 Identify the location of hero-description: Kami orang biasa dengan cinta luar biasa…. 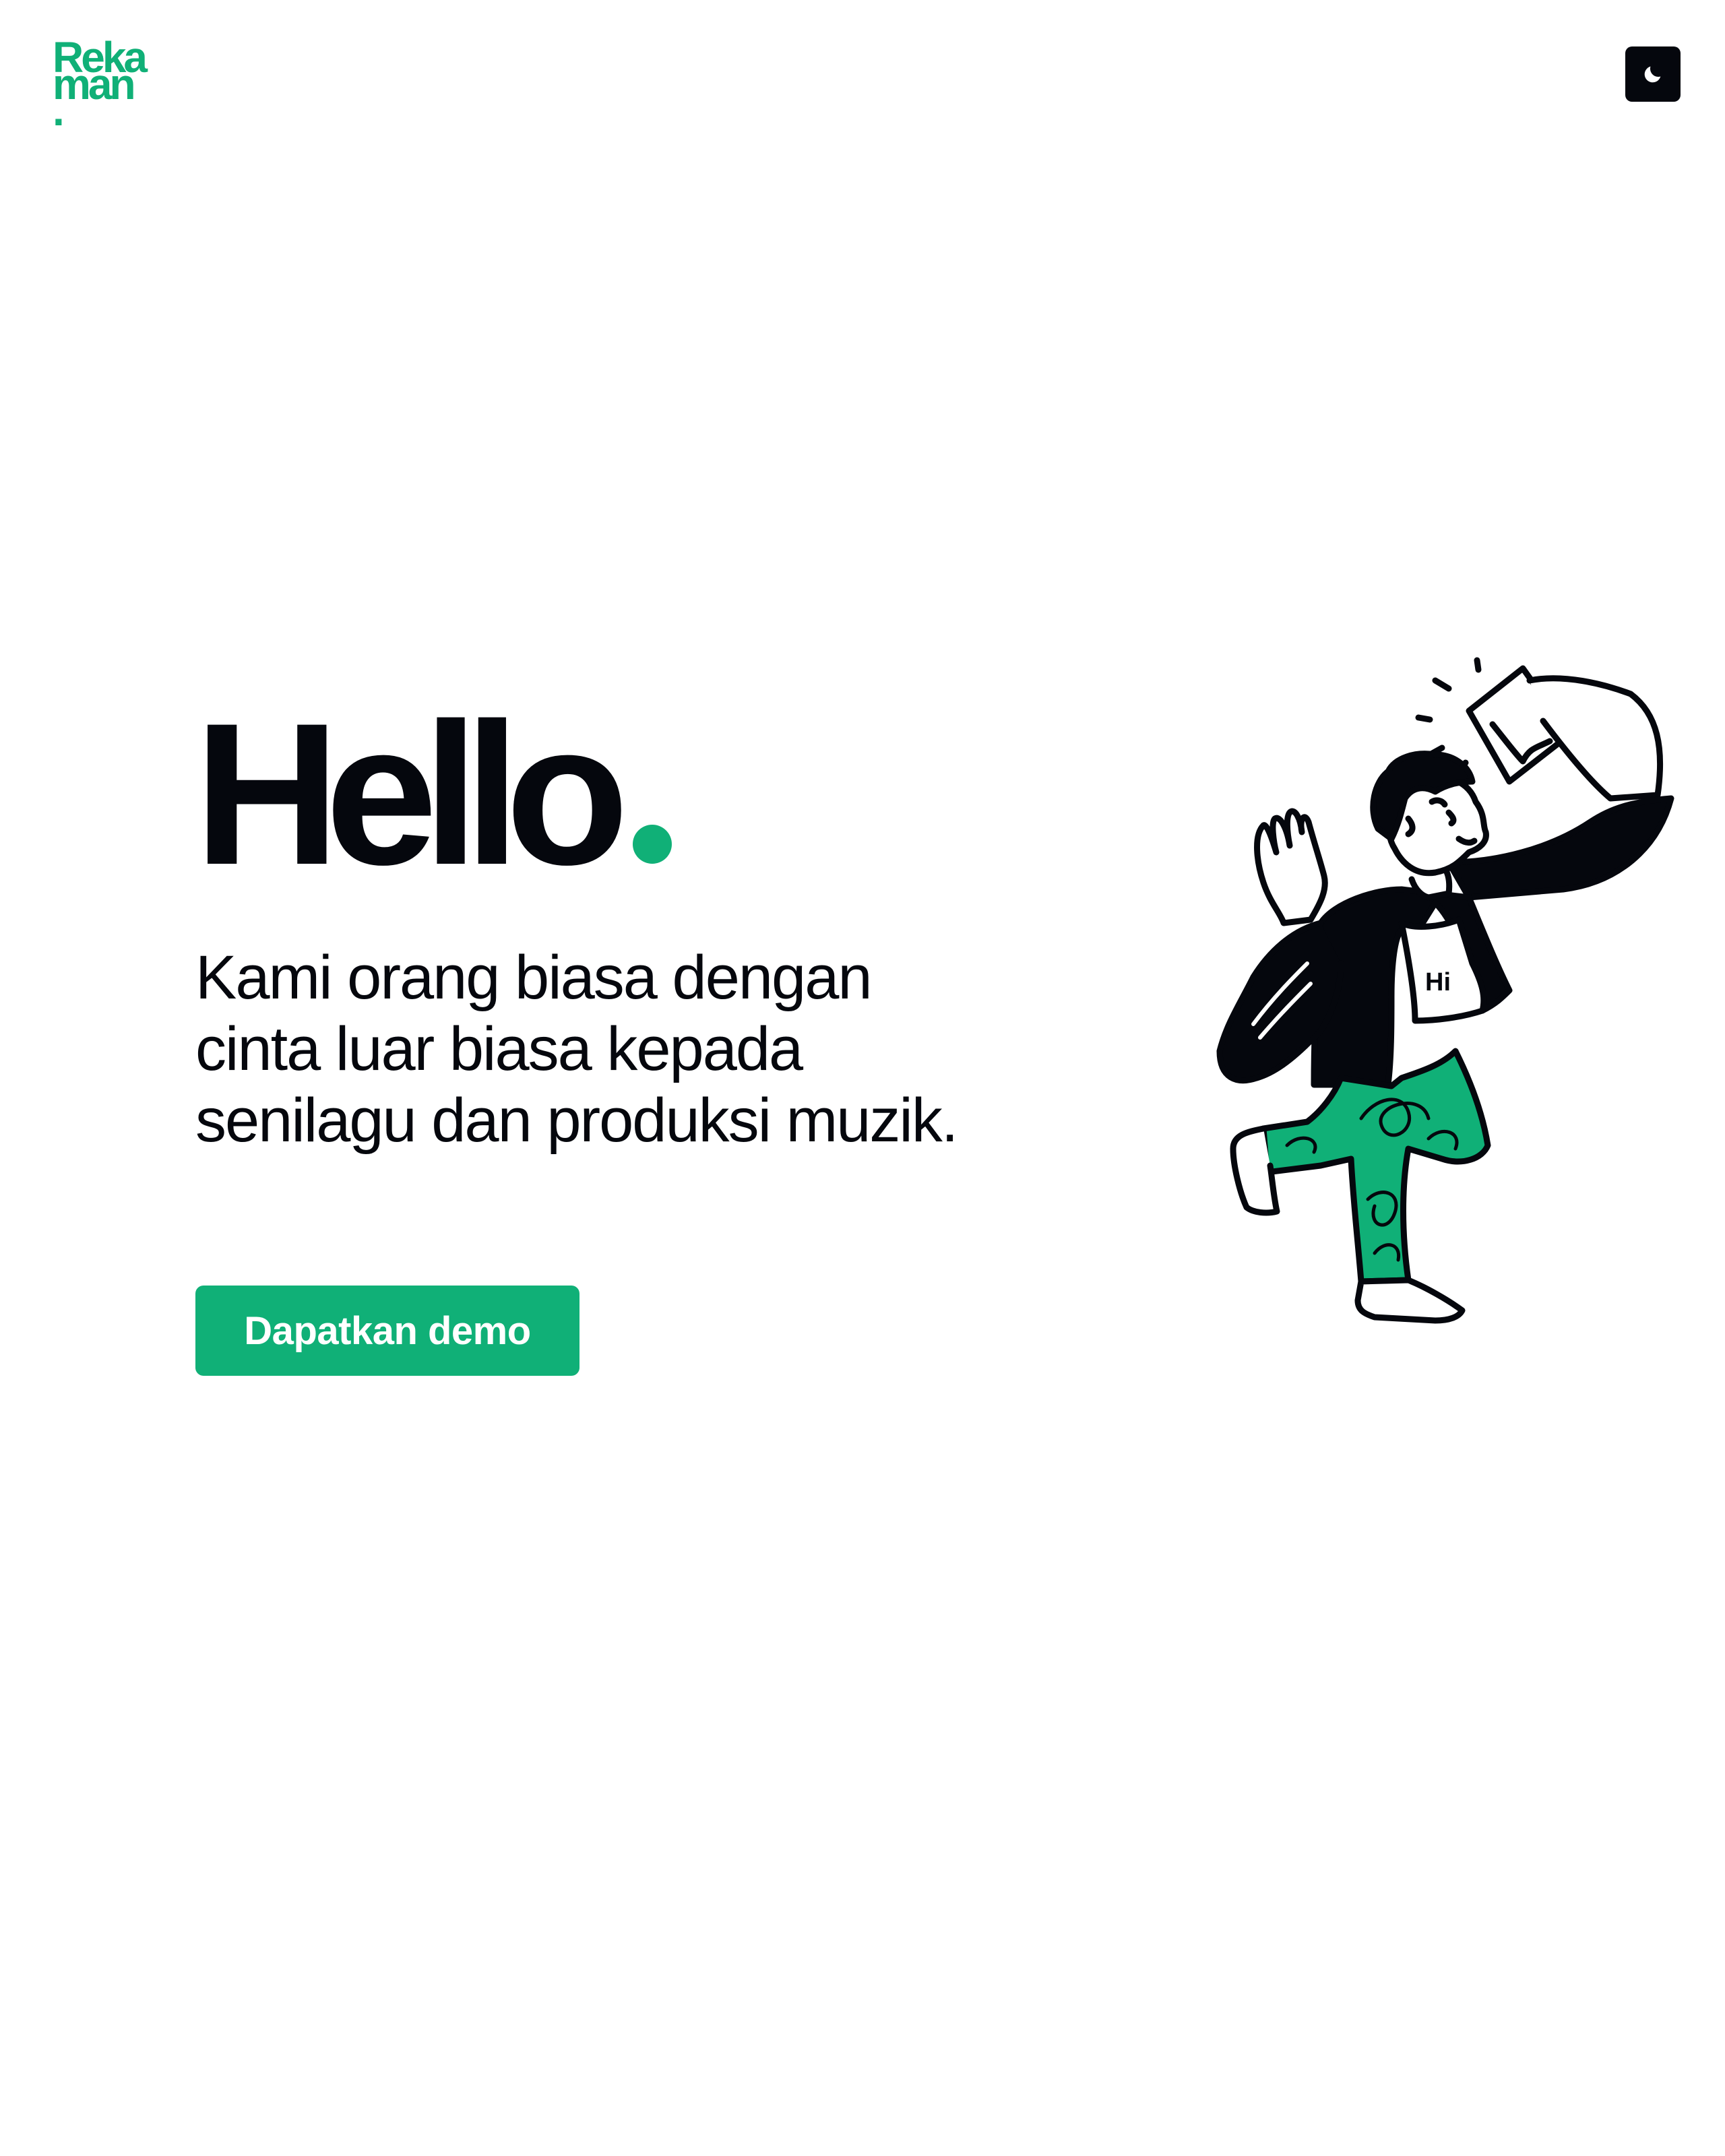
(576, 1049).